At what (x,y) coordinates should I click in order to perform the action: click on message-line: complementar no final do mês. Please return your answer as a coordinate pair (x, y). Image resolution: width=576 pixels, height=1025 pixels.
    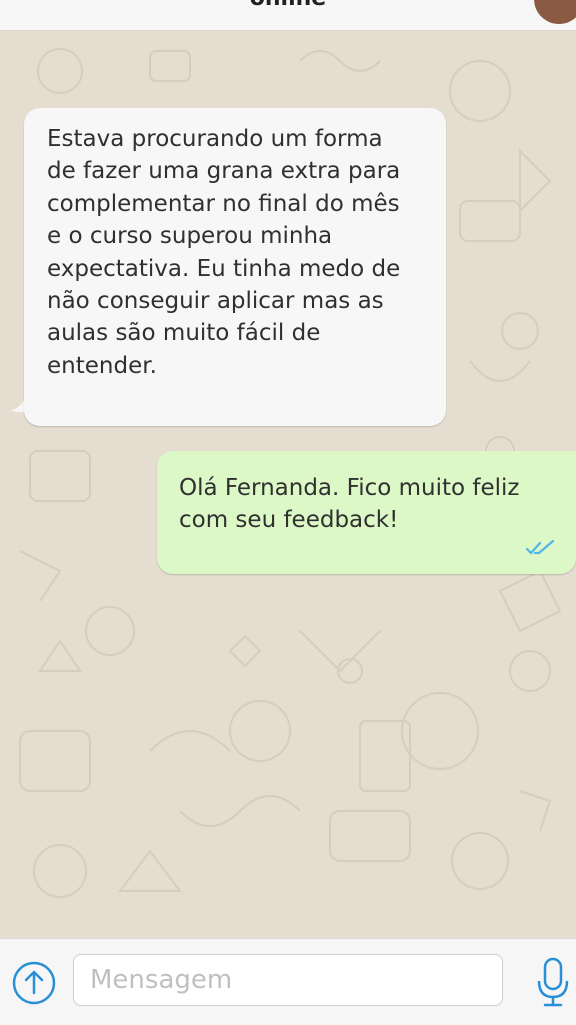
    Looking at the image, I should click on (223, 203).